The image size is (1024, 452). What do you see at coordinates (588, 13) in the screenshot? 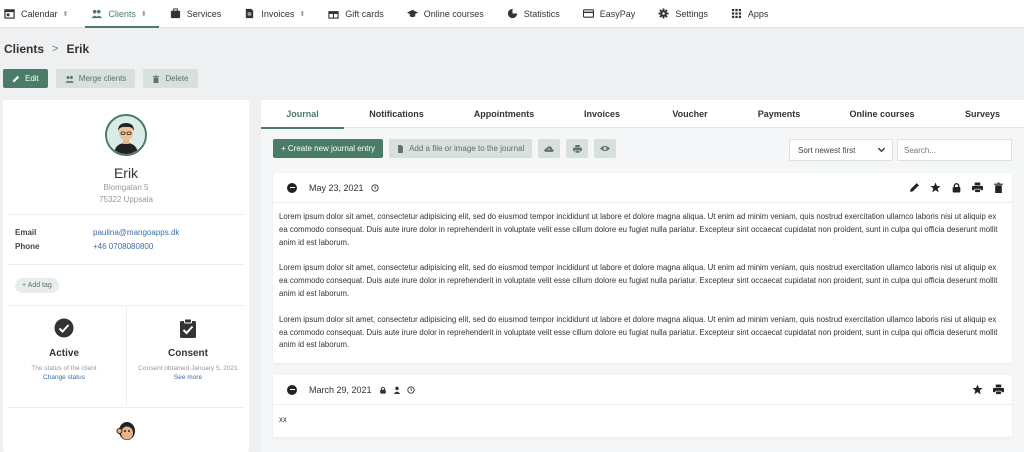
I see `credit-card-icon` at bounding box center [588, 13].